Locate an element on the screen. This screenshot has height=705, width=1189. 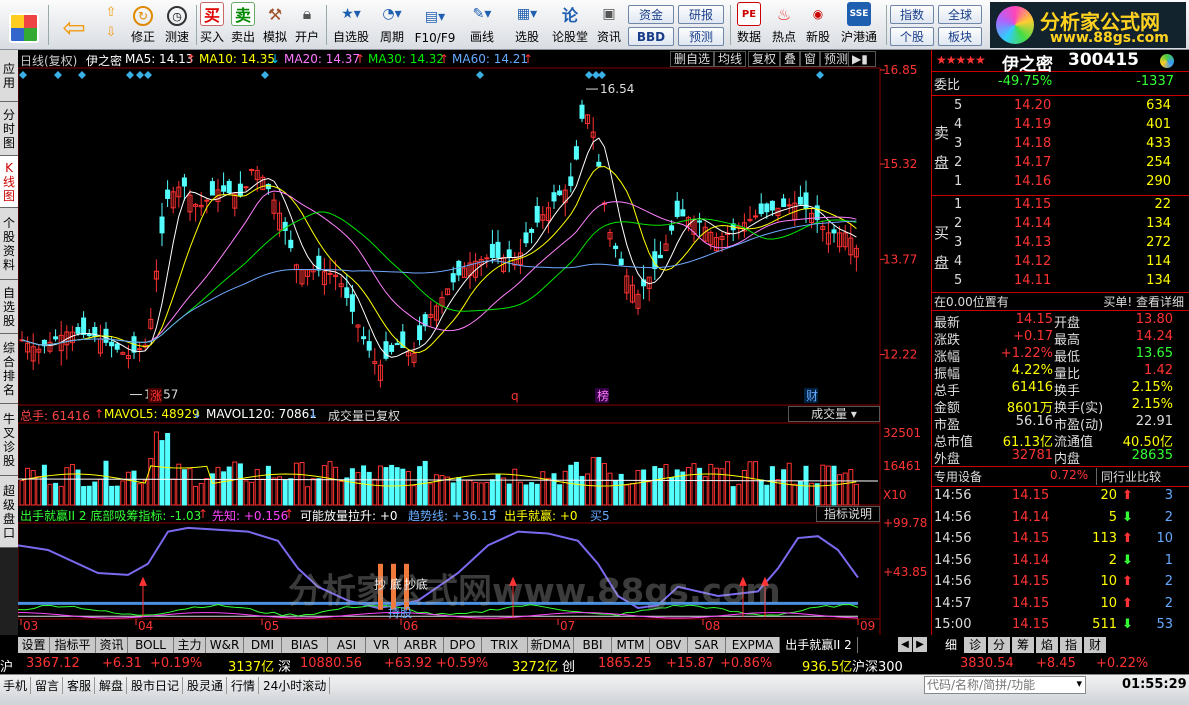
sidebar-tab-profile: 个股资料 is located at coordinates (9, 244).